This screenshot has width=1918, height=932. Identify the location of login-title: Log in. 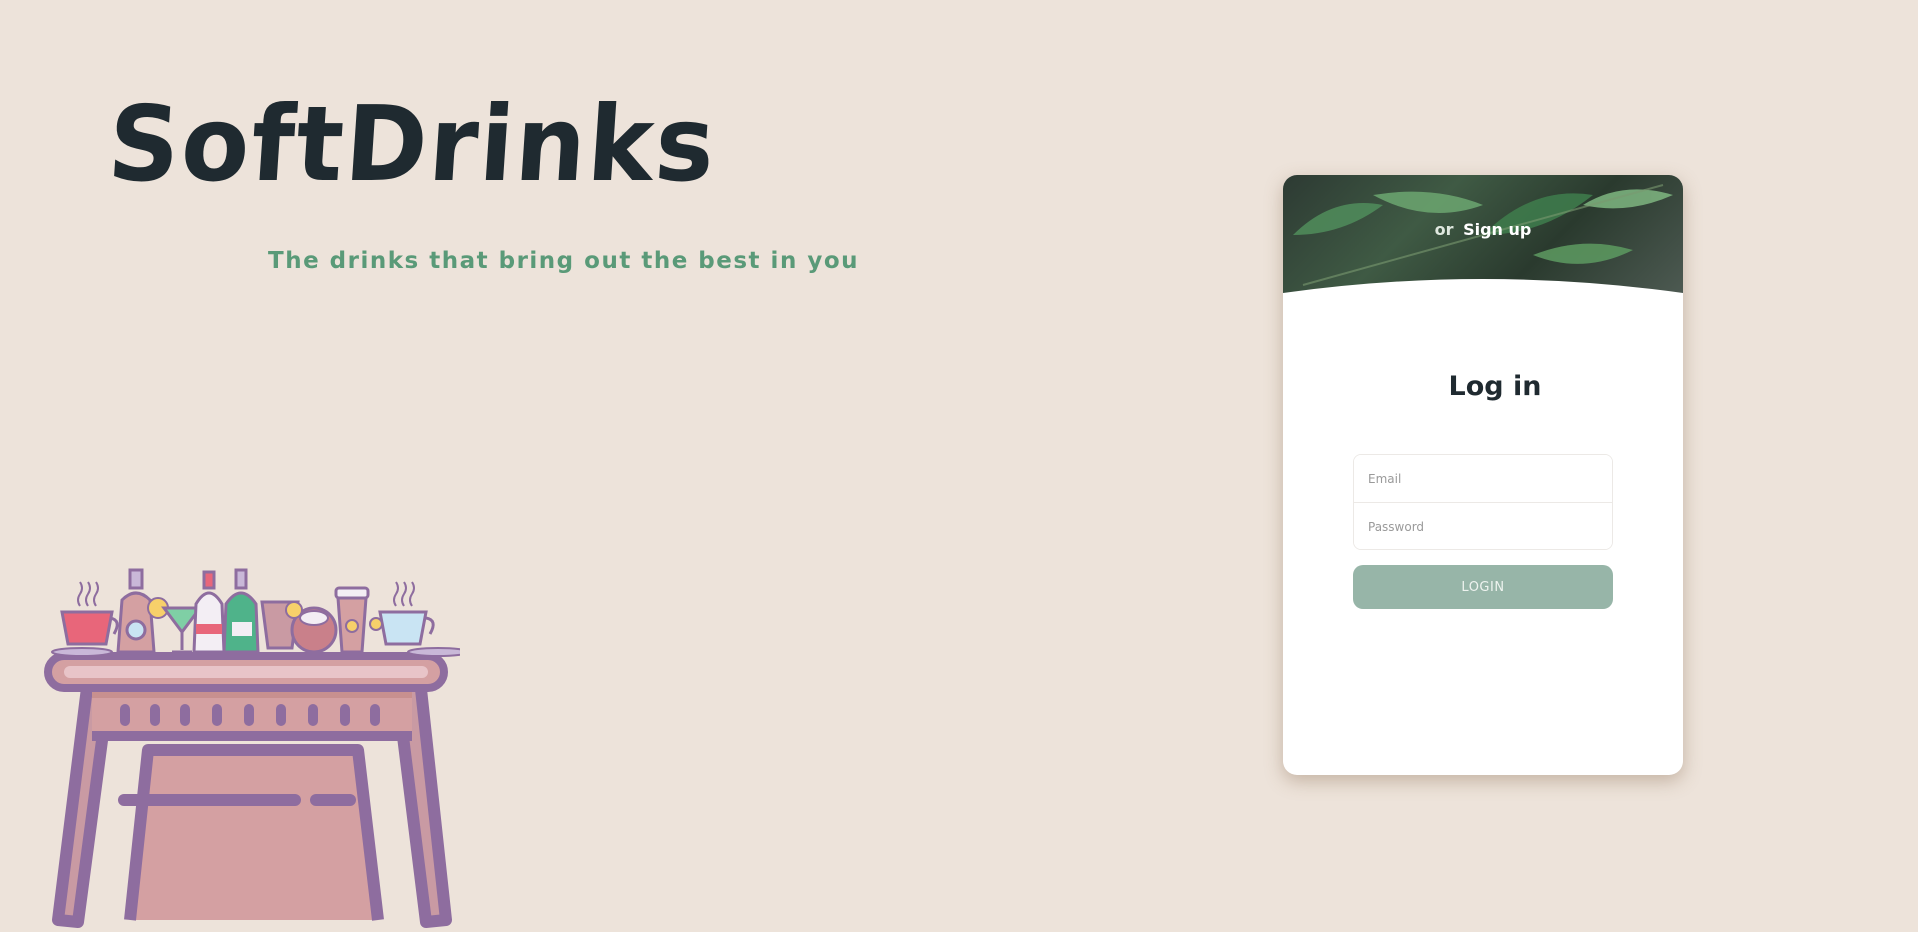
(1495, 386).